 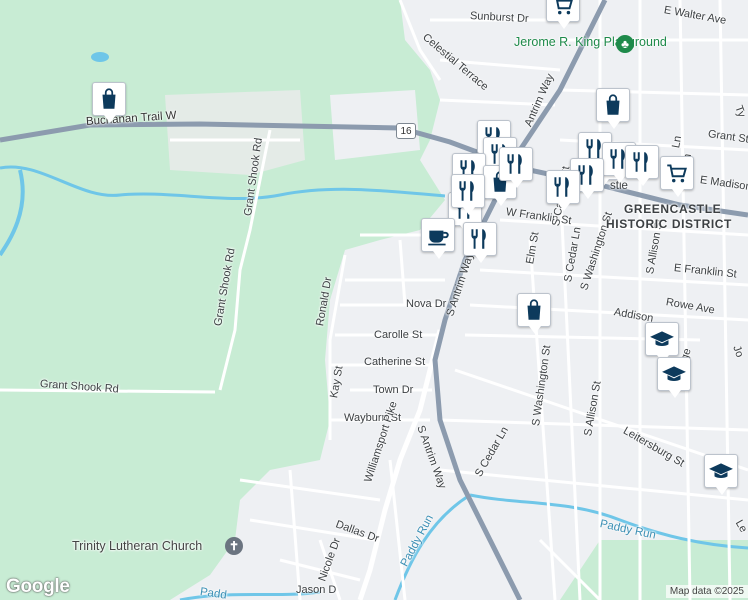 I want to click on street-label-catherine-st: Catherine St, so click(x=395, y=362).